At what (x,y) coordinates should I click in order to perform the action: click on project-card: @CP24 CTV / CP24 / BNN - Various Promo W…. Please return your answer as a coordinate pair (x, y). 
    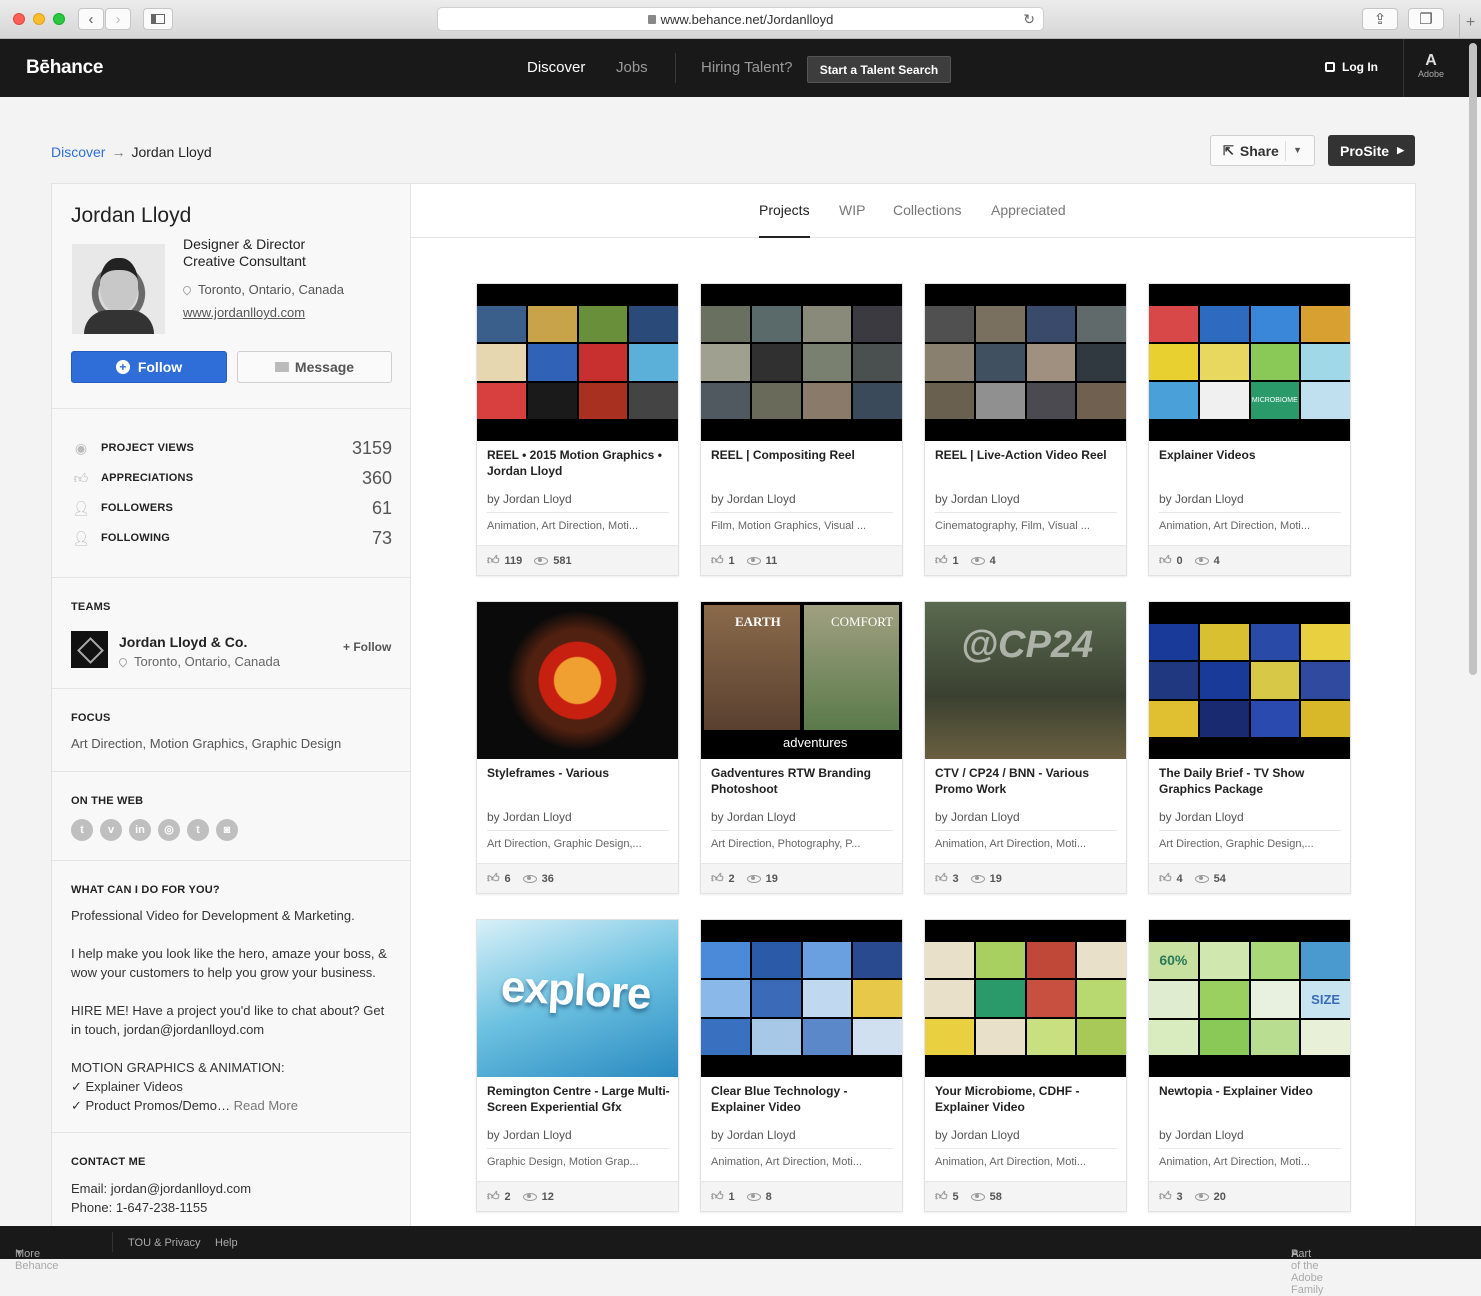
    Looking at the image, I should click on (1025, 747).